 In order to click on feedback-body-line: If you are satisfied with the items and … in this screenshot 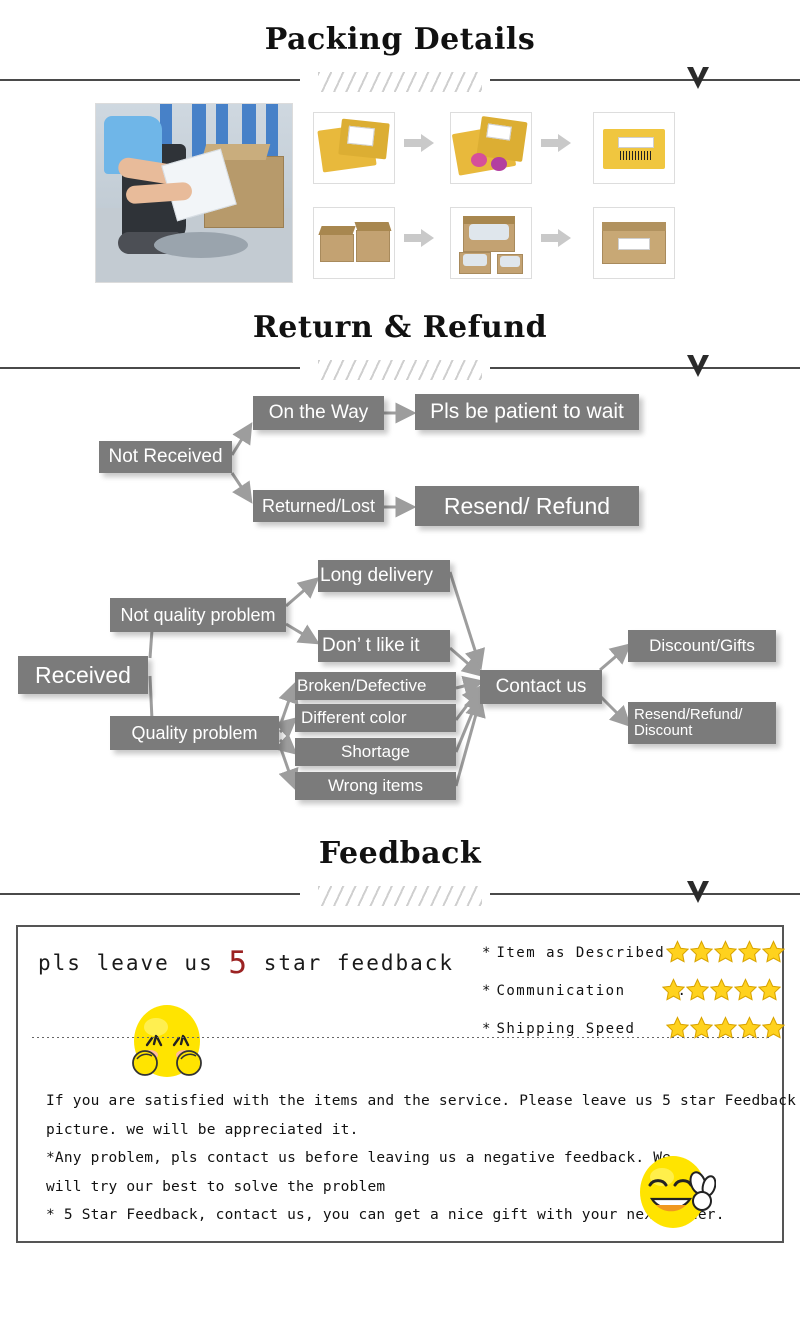, I will do `click(423, 1101)`.